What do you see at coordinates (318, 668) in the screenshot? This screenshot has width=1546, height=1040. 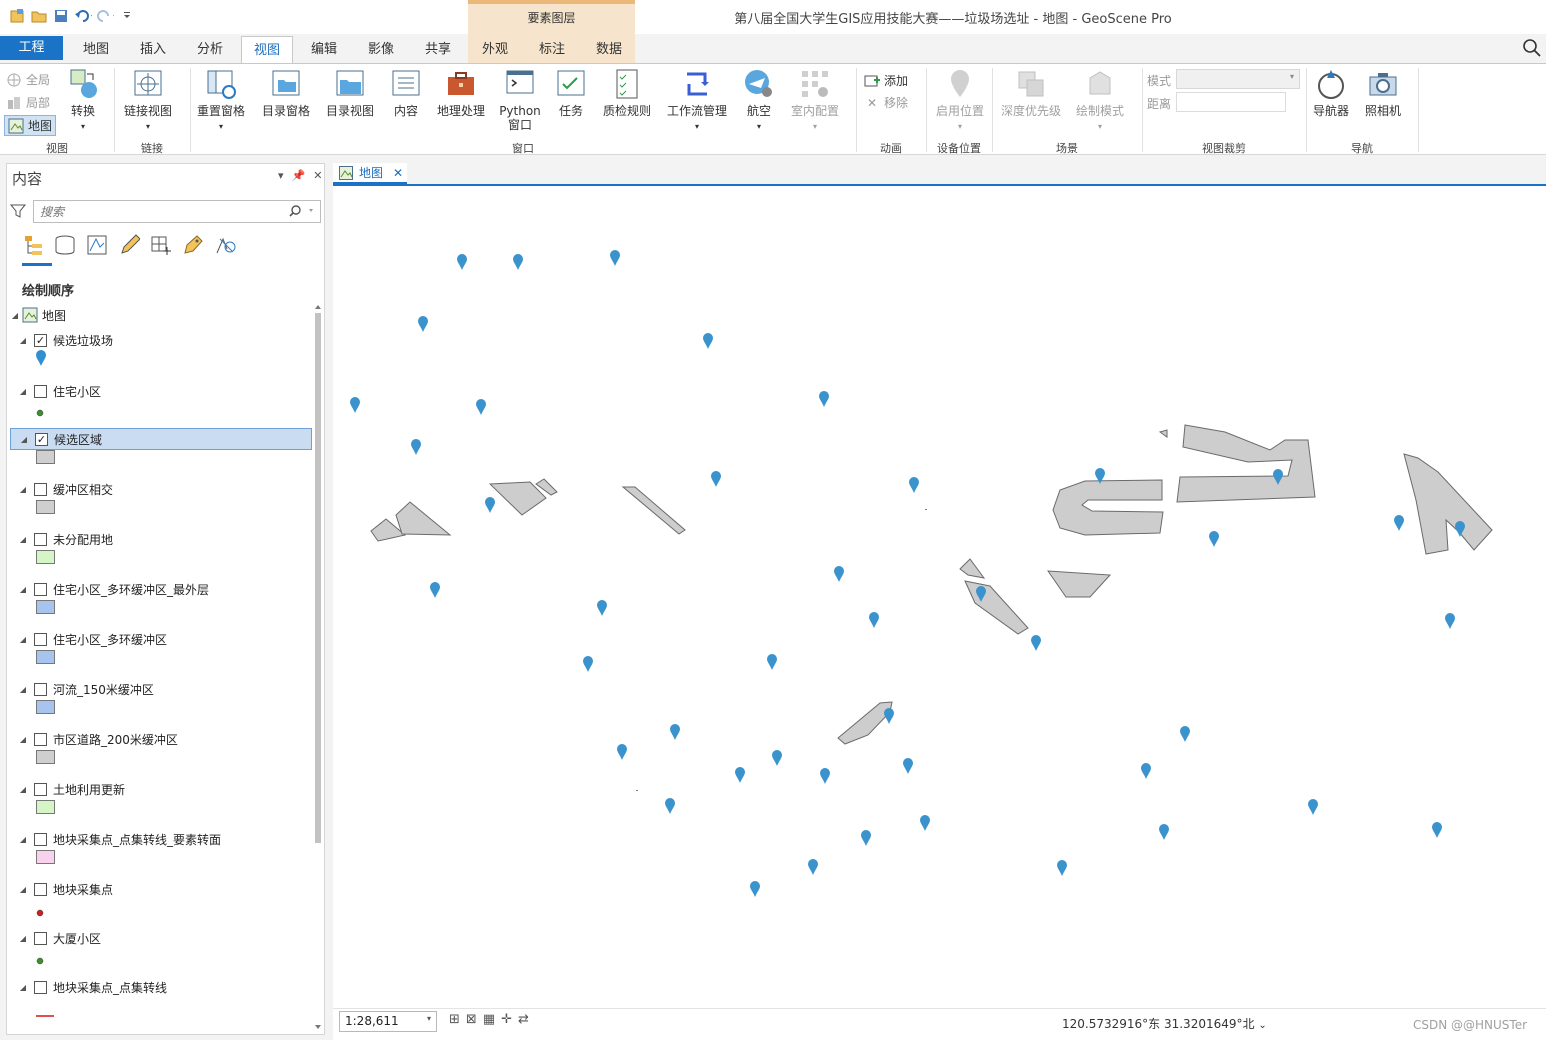 I see `contents-scrollbar` at bounding box center [318, 668].